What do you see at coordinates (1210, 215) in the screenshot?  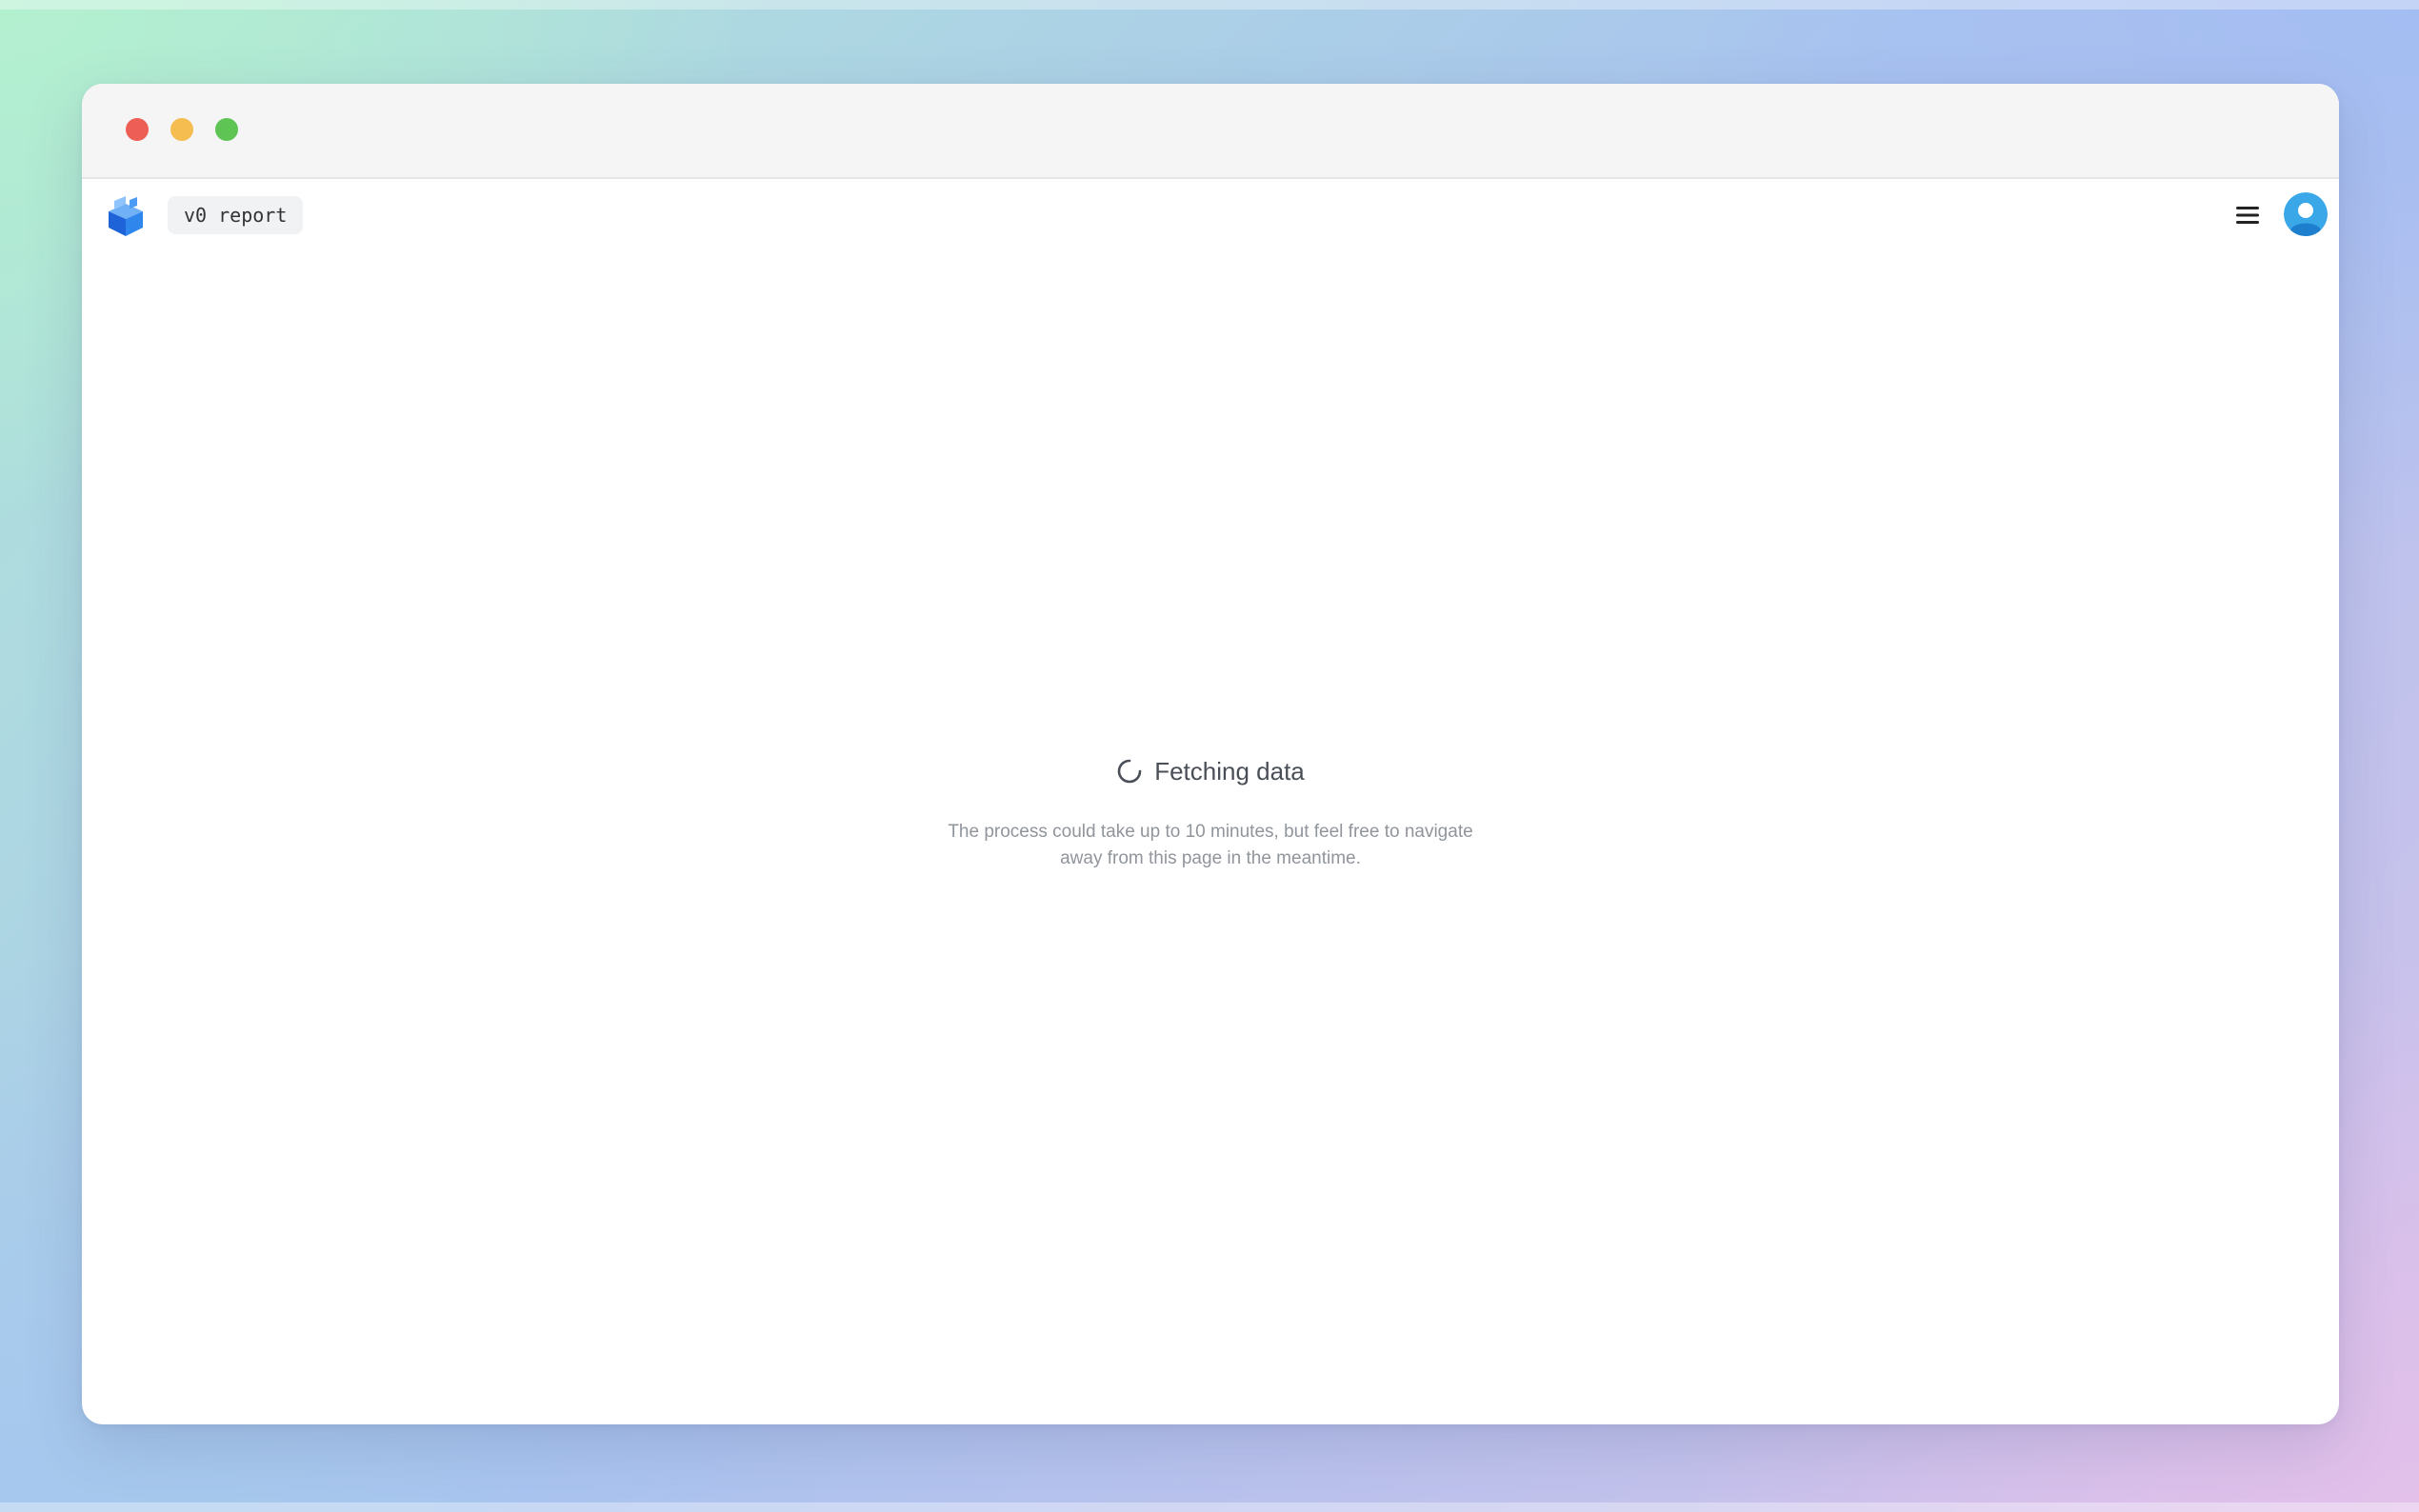 I see `app-header: v0 report` at bounding box center [1210, 215].